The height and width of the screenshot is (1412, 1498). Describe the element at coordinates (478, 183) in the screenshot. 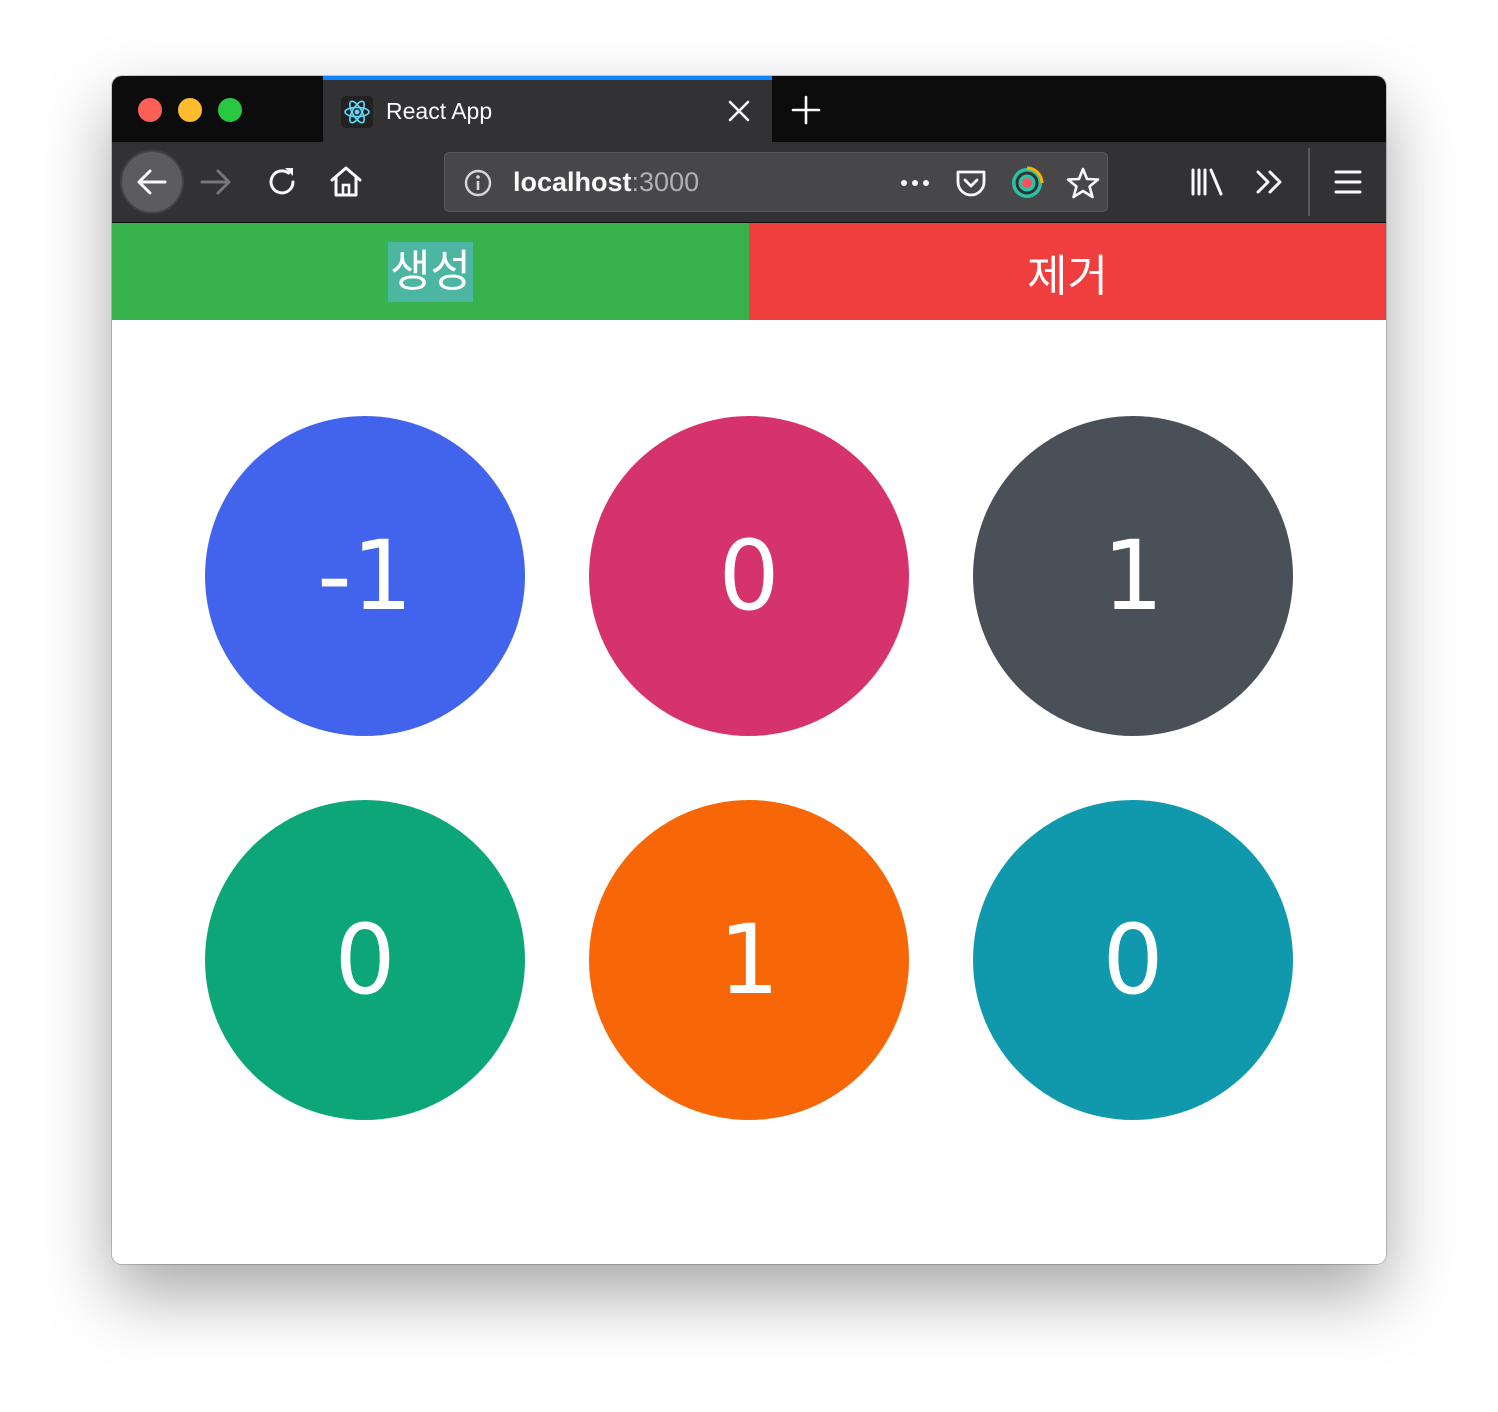

I see `info-icon` at that location.